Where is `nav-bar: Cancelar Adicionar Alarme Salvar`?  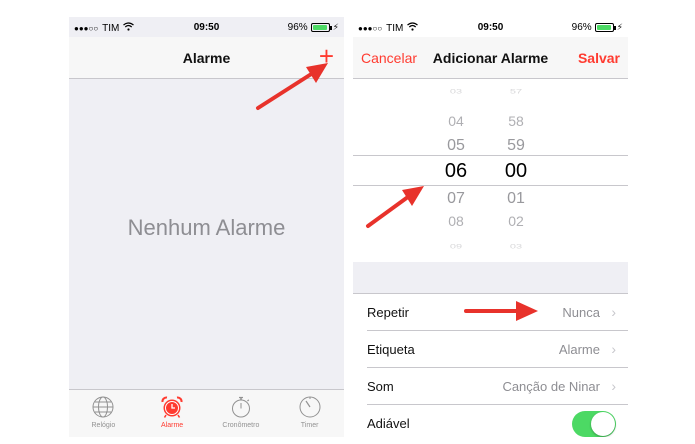
nav-bar: Cancelar Adicionar Alarme Salvar is located at coordinates (490, 58).